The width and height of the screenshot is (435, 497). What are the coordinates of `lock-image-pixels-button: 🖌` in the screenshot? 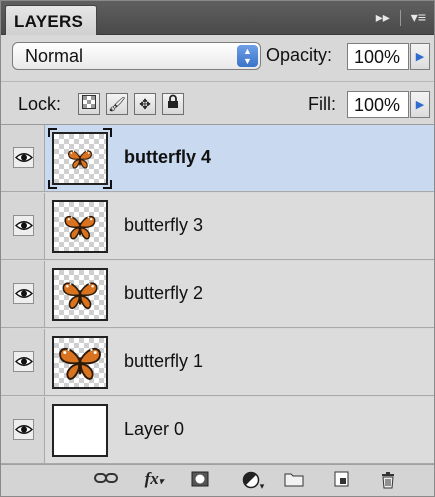 It's located at (117, 104).